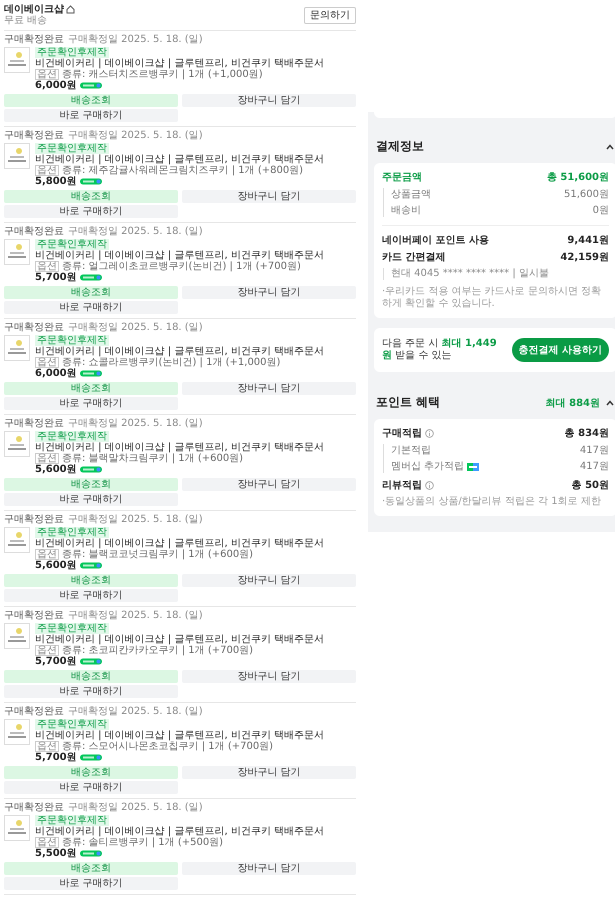 The image size is (615, 909). What do you see at coordinates (26, 20) in the screenshot?
I see `shipping-info: 무료 배송` at bounding box center [26, 20].